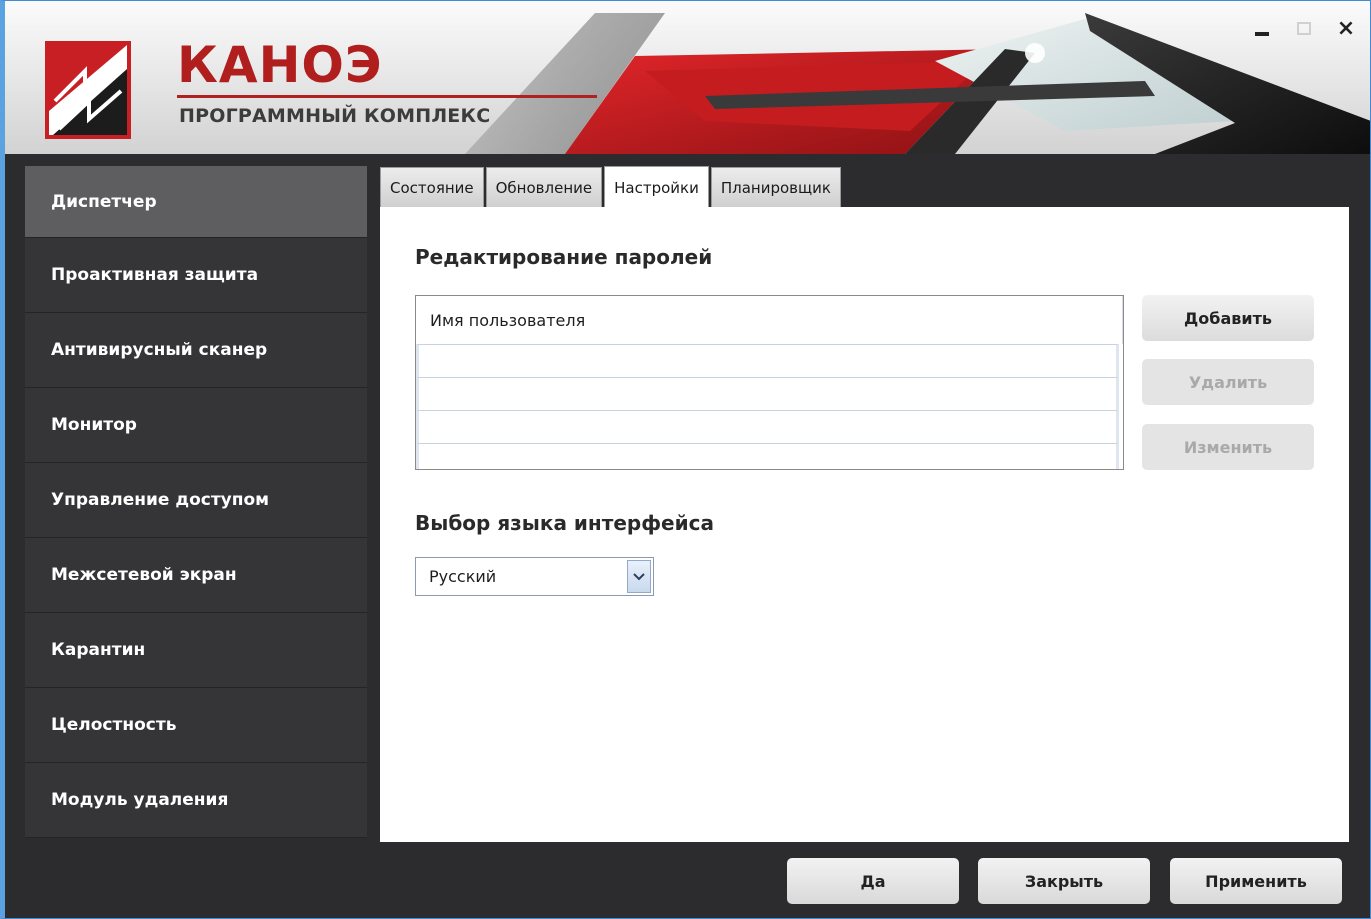 This screenshot has width=1371, height=919. Describe the element at coordinates (1228, 382) in the screenshot. I see `delete-user-button: Удалить` at that location.